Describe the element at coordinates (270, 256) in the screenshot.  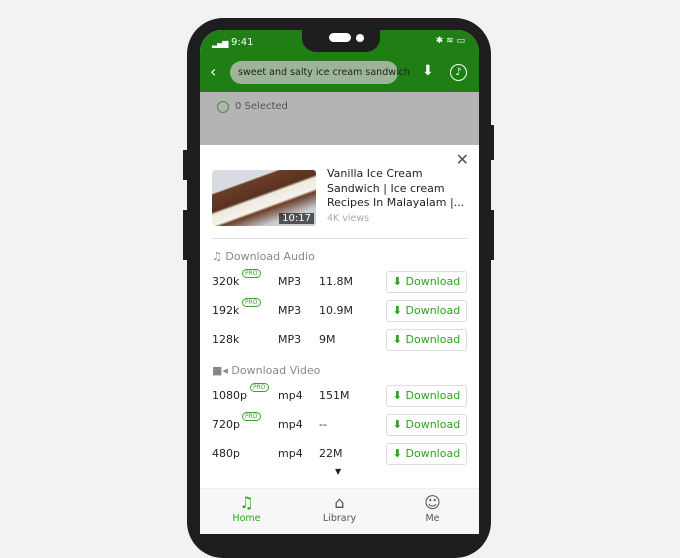
I see `audio-heading-label: Download Audio` at that location.